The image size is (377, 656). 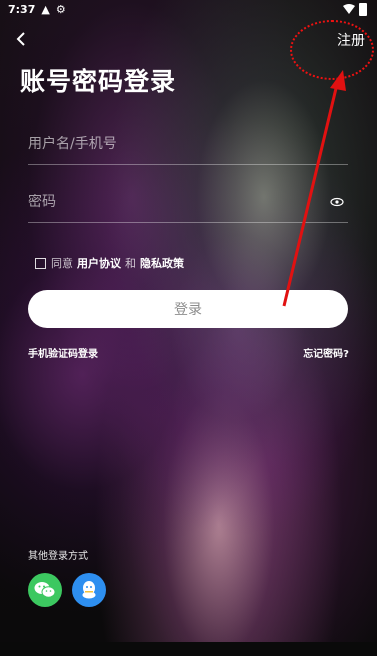 I want to click on login-button: 登录, so click(x=188, y=309).